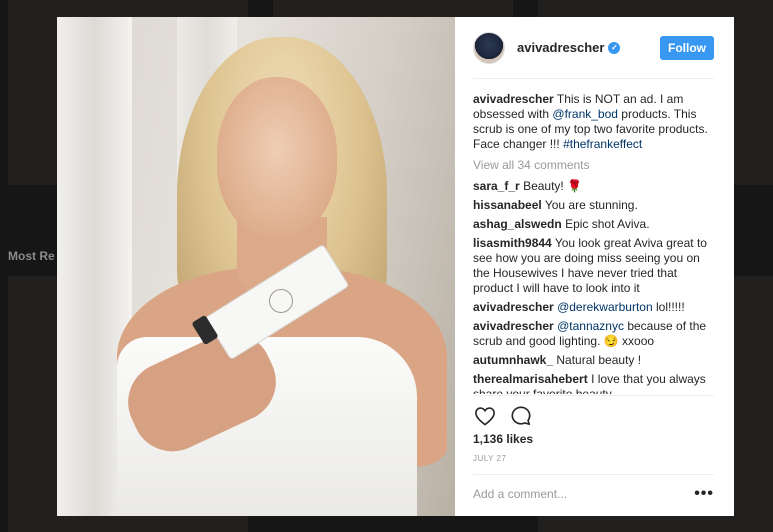 The image size is (773, 532). Describe the element at coordinates (593, 415) in the screenshot. I see `post-actions` at that location.